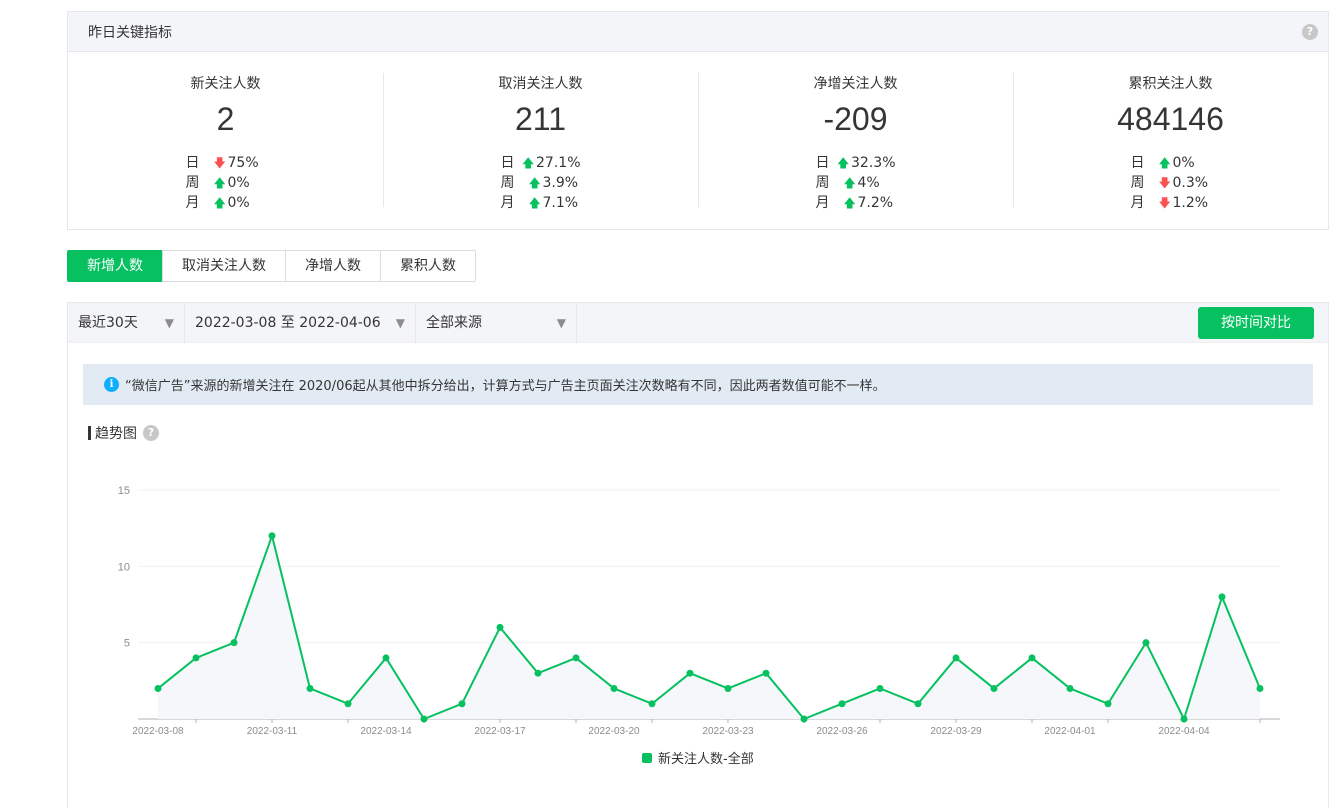 This screenshot has width=1342, height=808. I want to click on date-range-value: 2022-03-08 至 2022-04-06, so click(288, 322).